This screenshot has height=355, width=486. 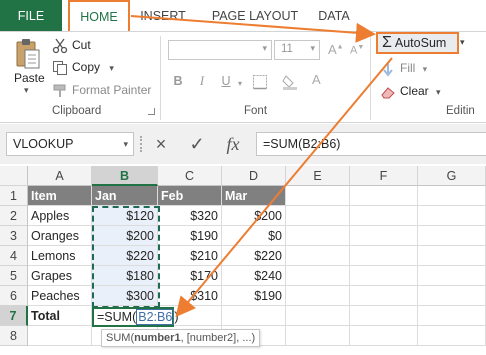 What do you see at coordinates (60, 296) in the screenshot?
I see `cell-a6: Peaches` at bounding box center [60, 296].